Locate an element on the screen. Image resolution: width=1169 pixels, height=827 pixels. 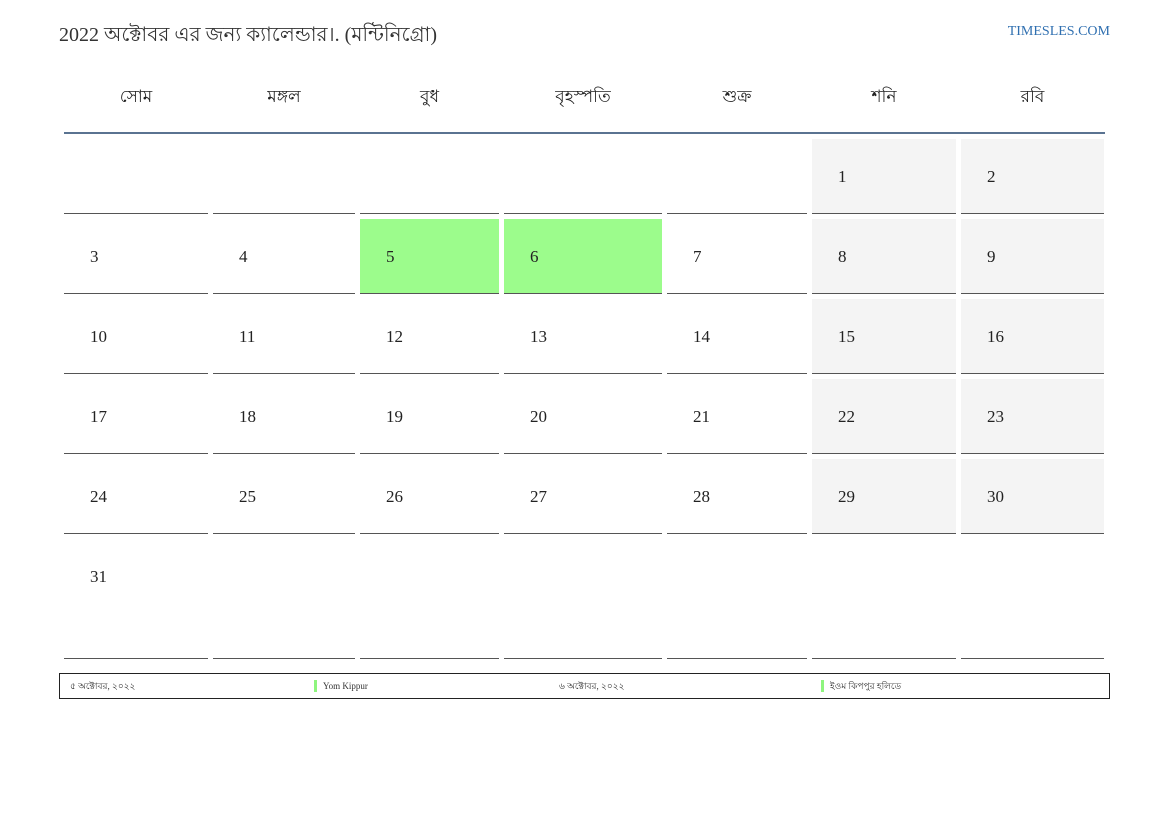
day-number: 28 is located at coordinates (701, 496).